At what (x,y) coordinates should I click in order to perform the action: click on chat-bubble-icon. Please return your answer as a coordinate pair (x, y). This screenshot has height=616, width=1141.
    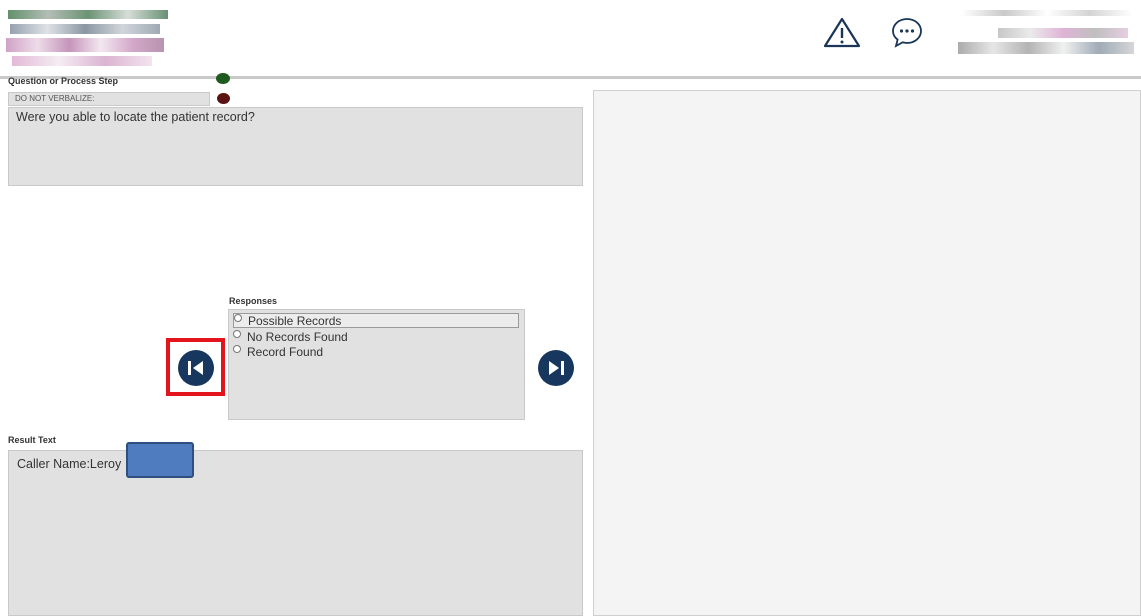
    Looking at the image, I should click on (907, 32).